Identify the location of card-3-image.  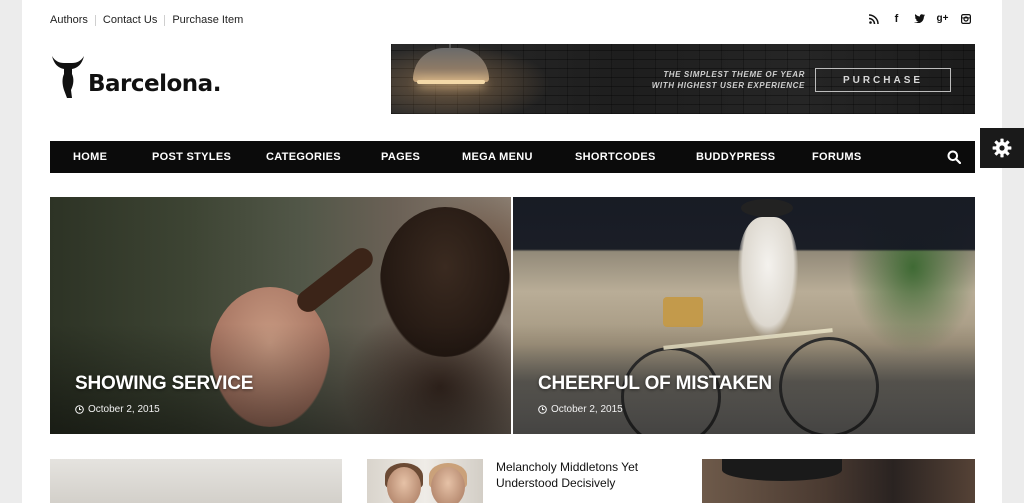
(838, 481).